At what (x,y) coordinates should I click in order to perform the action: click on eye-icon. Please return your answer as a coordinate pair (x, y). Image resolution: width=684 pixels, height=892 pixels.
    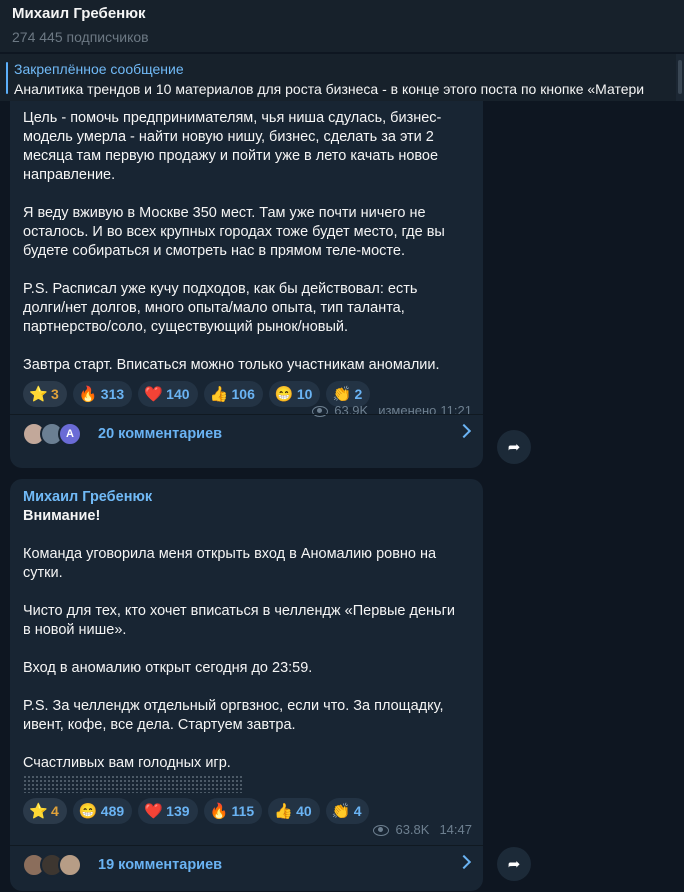
    Looking at the image, I should click on (381, 830).